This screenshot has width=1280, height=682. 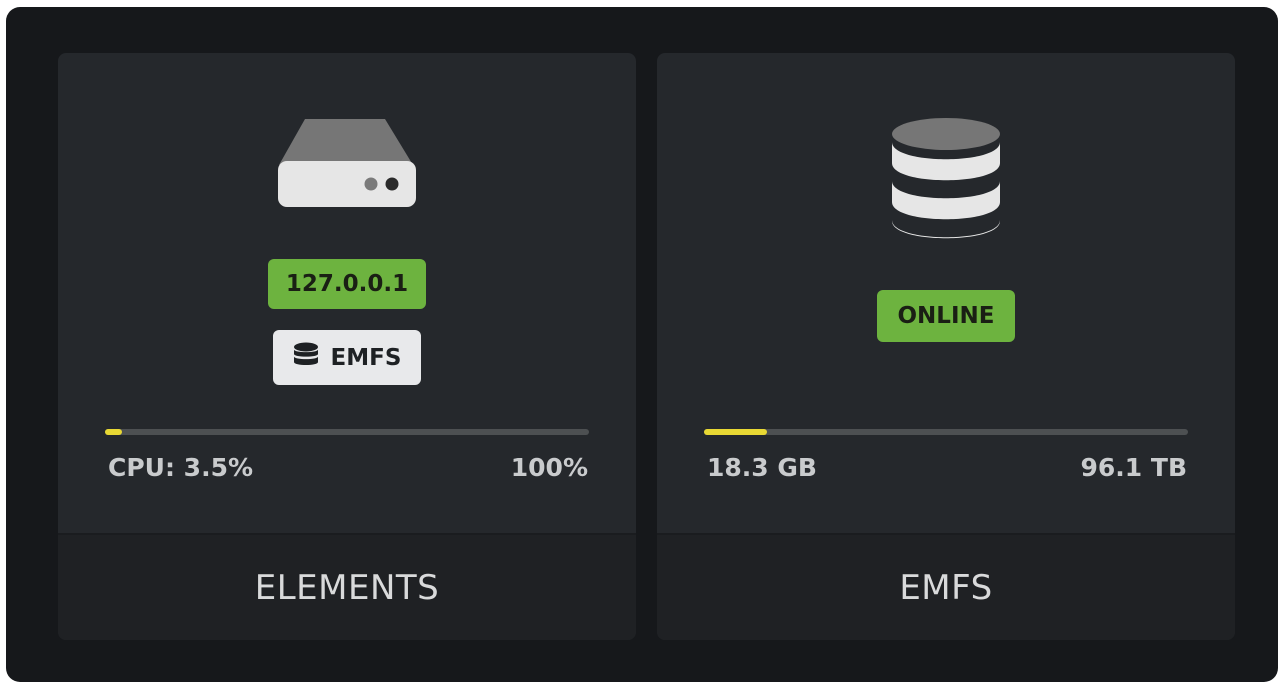 What do you see at coordinates (347, 586) in the screenshot?
I see `card-footer-title: ELEMENTS` at bounding box center [347, 586].